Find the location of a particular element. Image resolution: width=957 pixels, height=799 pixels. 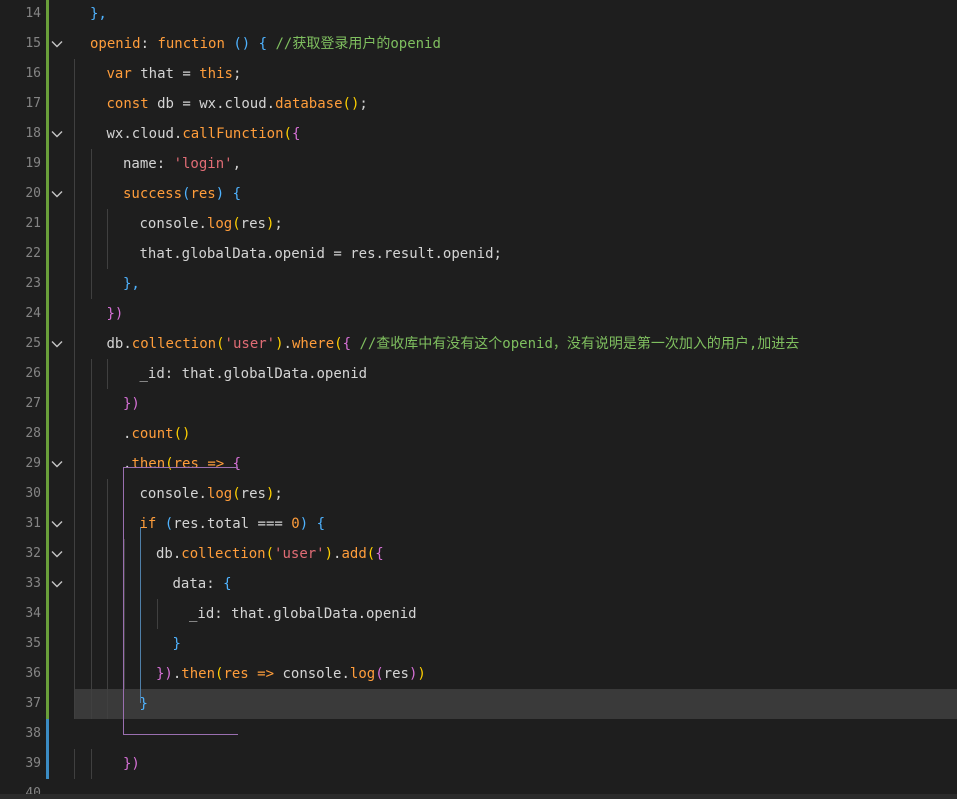

code-text: wx.cloud.callFunction({ is located at coordinates (204, 134).